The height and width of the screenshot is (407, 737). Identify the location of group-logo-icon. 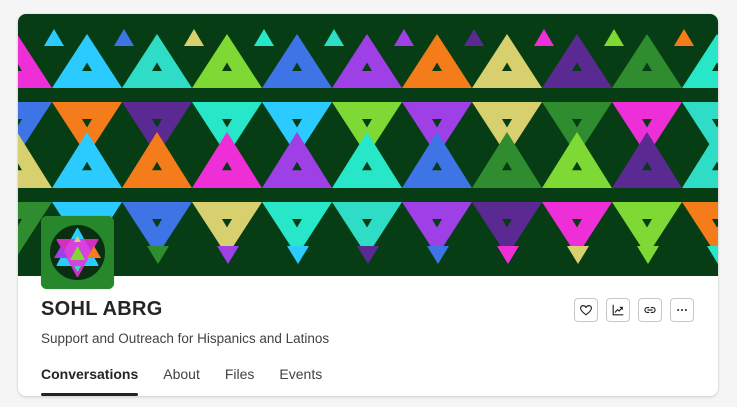
(77, 252).